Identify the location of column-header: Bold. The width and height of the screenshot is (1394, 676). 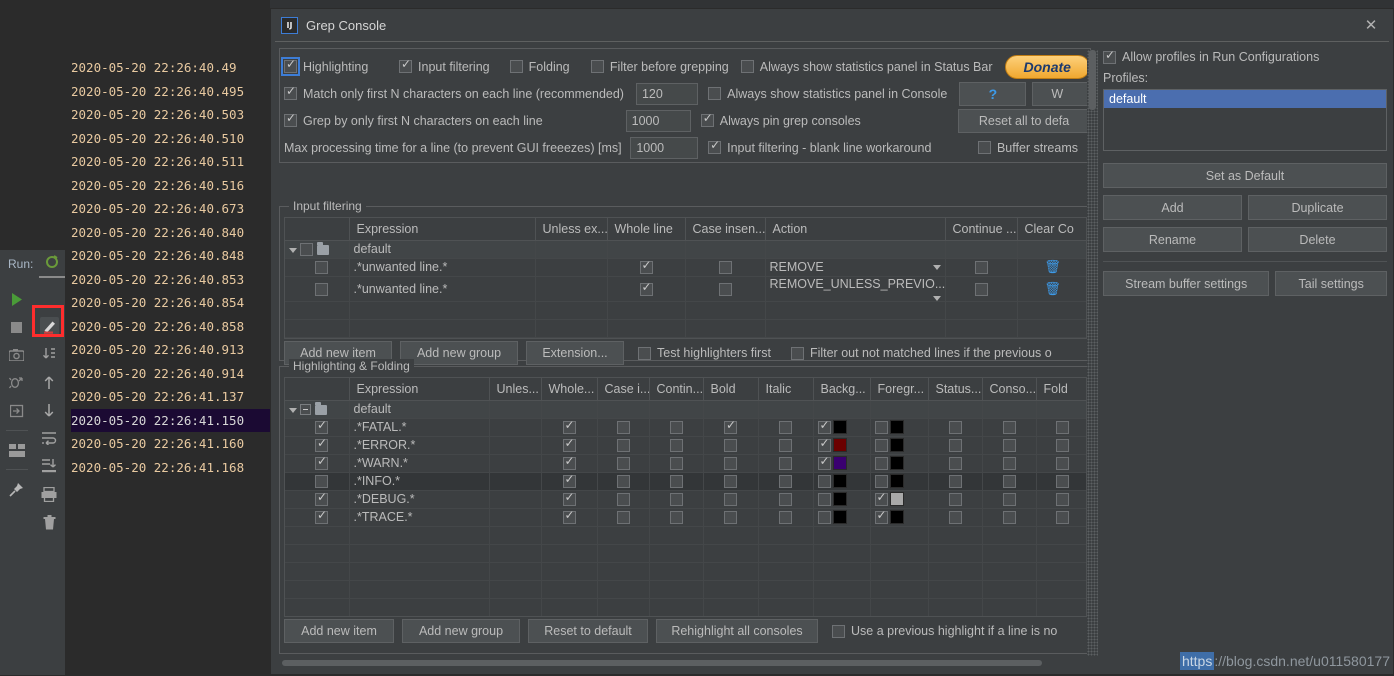
(731, 389).